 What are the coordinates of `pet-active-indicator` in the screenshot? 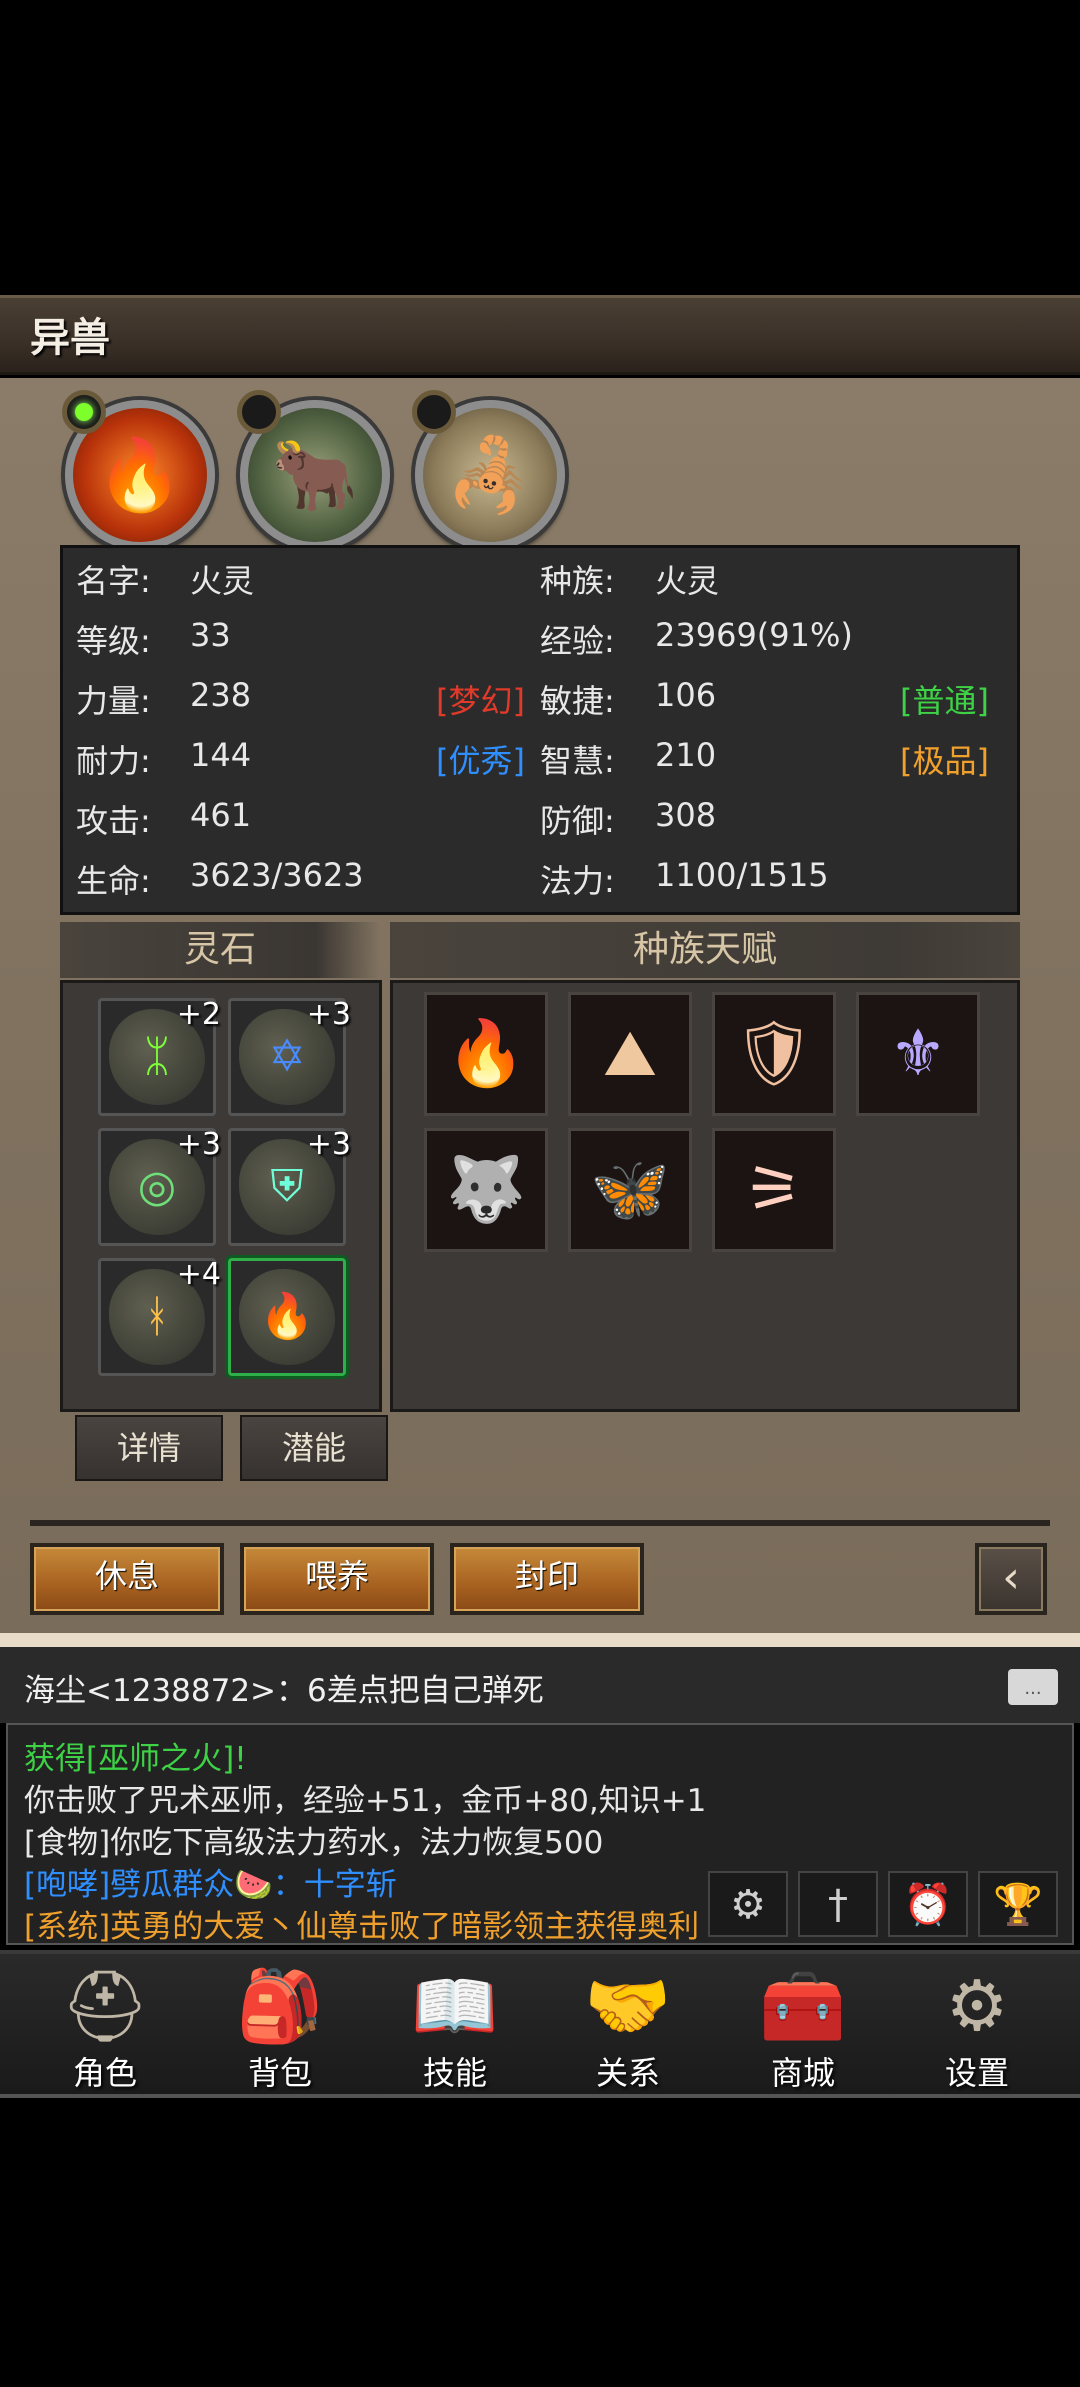 It's located at (84, 412).